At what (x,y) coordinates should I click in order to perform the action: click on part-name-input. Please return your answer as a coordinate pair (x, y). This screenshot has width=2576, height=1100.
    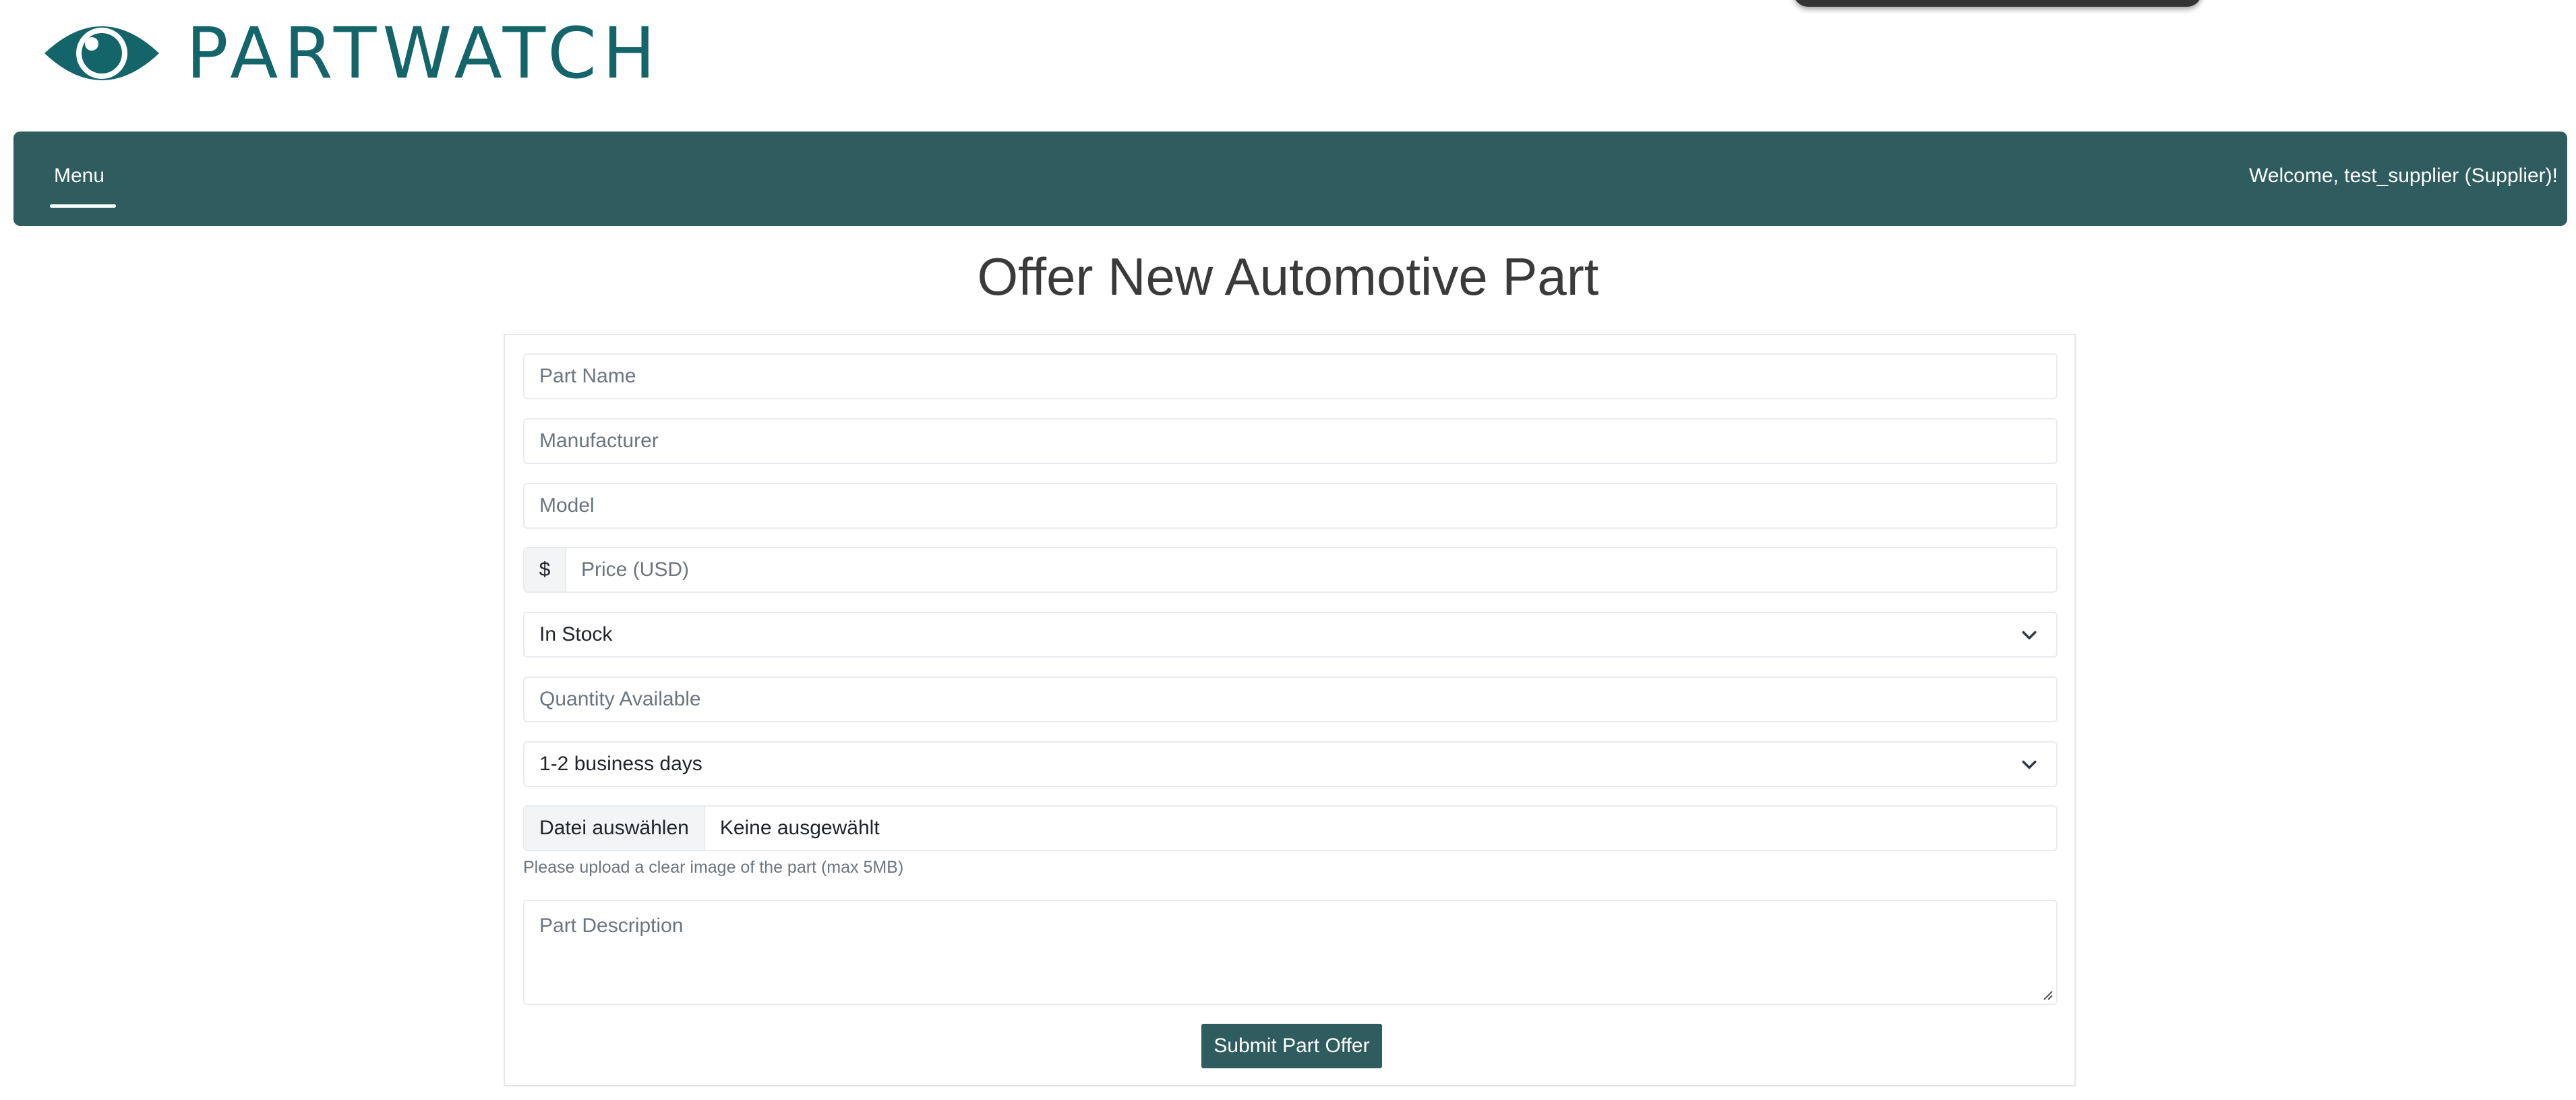
    Looking at the image, I should click on (1290, 377).